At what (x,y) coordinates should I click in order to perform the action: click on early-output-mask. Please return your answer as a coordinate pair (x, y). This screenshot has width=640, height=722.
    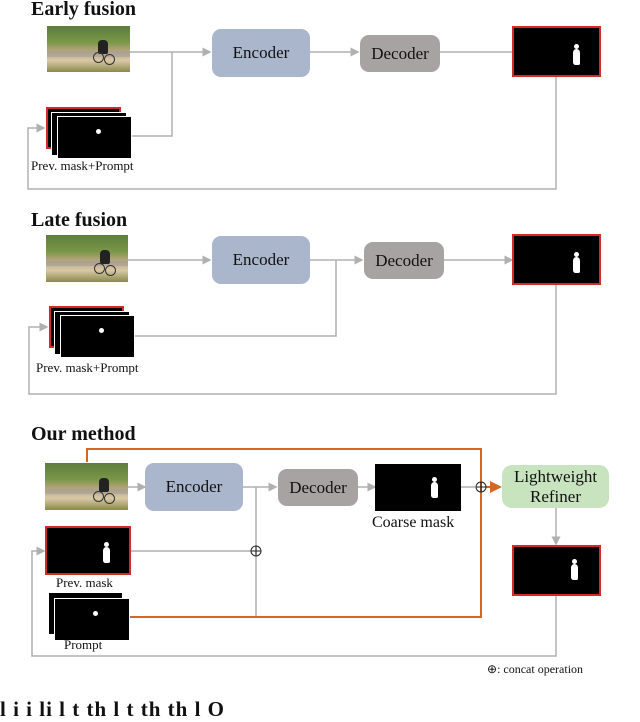
    Looking at the image, I should click on (556, 51).